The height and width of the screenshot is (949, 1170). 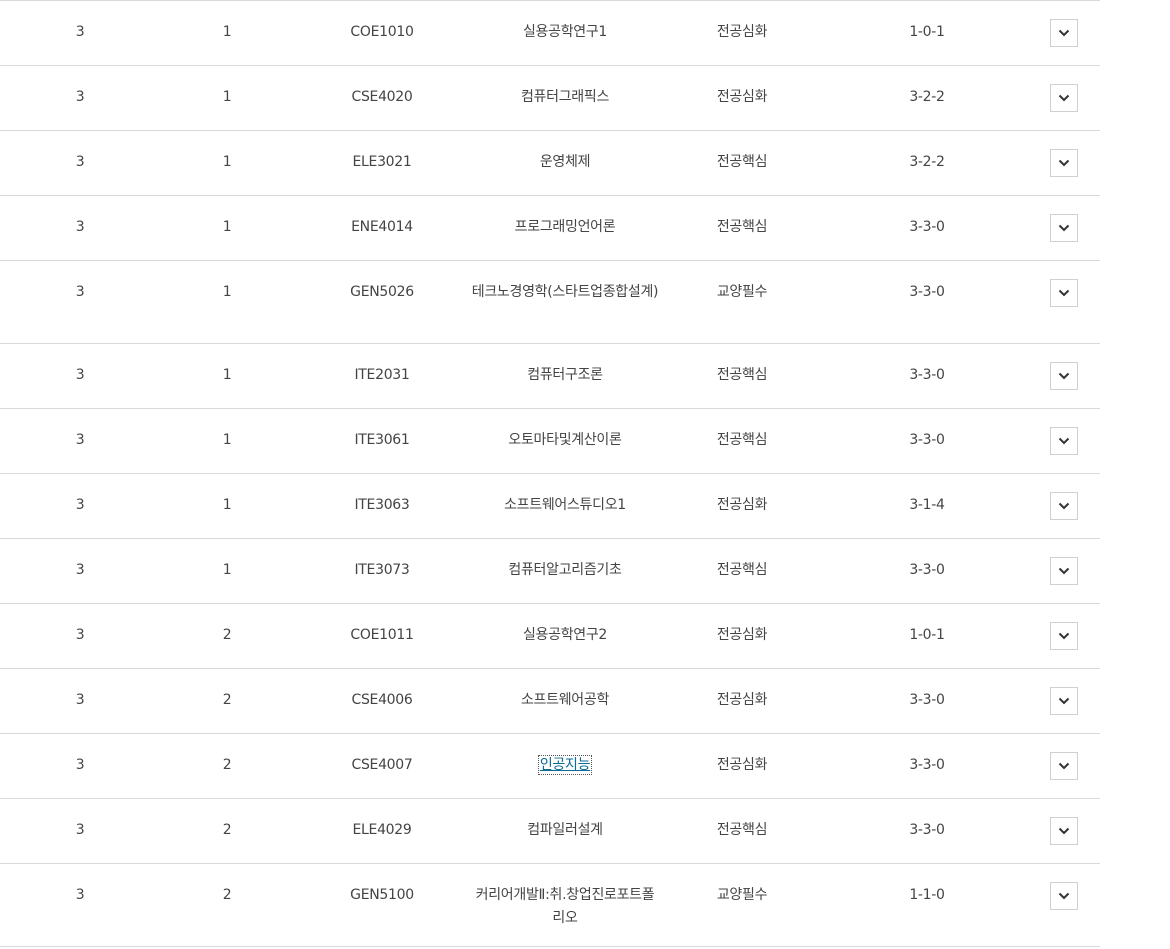 What do you see at coordinates (565, 700) in the screenshot?
I see `course-name-link: 소프트웨어공학` at bounding box center [565, 700].